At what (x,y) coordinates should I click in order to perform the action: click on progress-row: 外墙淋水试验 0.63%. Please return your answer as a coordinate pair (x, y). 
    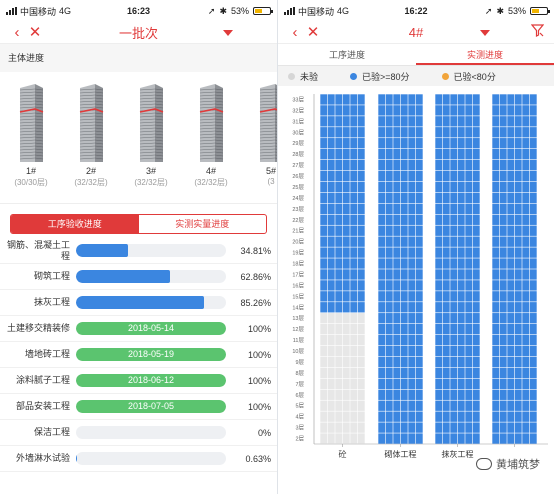
    Looking at the image, I should click on (138, 459).